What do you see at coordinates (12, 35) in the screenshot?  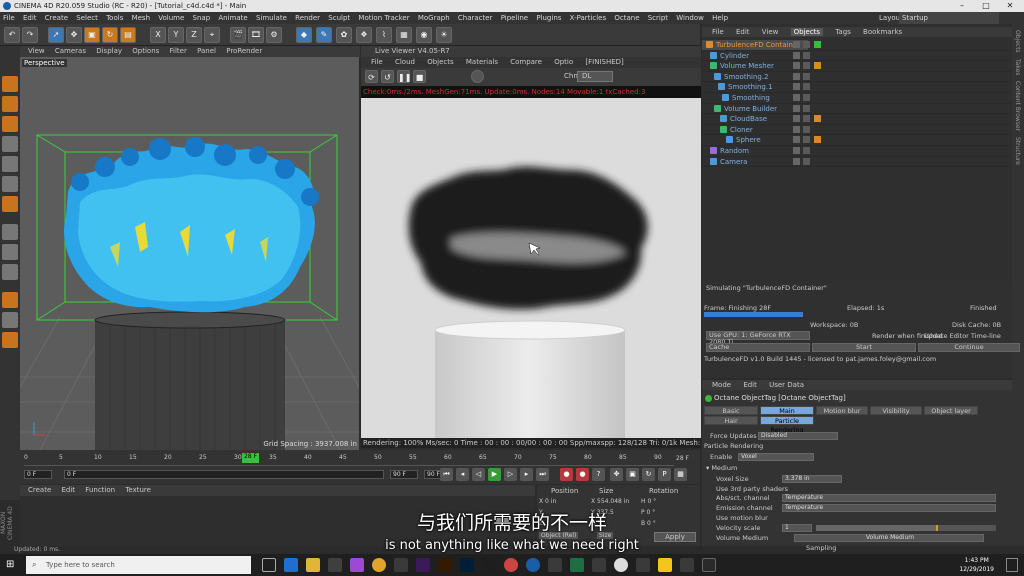 I see `undo-icon: ↶` at bounding box center [12, 35].